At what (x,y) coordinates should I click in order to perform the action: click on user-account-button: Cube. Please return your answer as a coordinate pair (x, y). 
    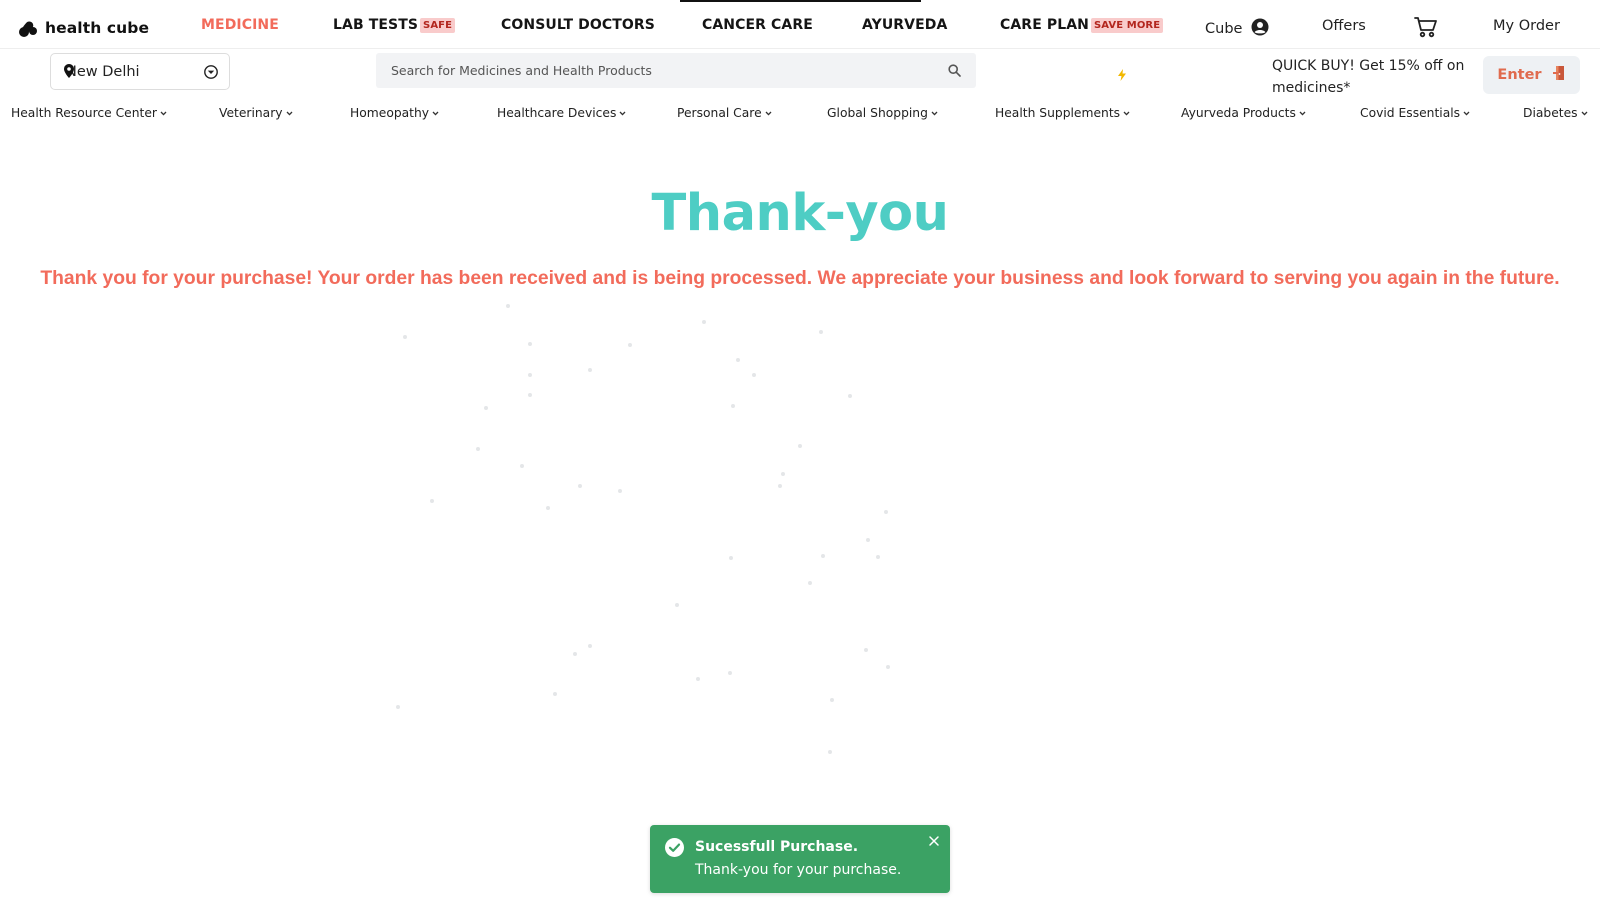
    Looking at the image, I should click on (1237, 29).